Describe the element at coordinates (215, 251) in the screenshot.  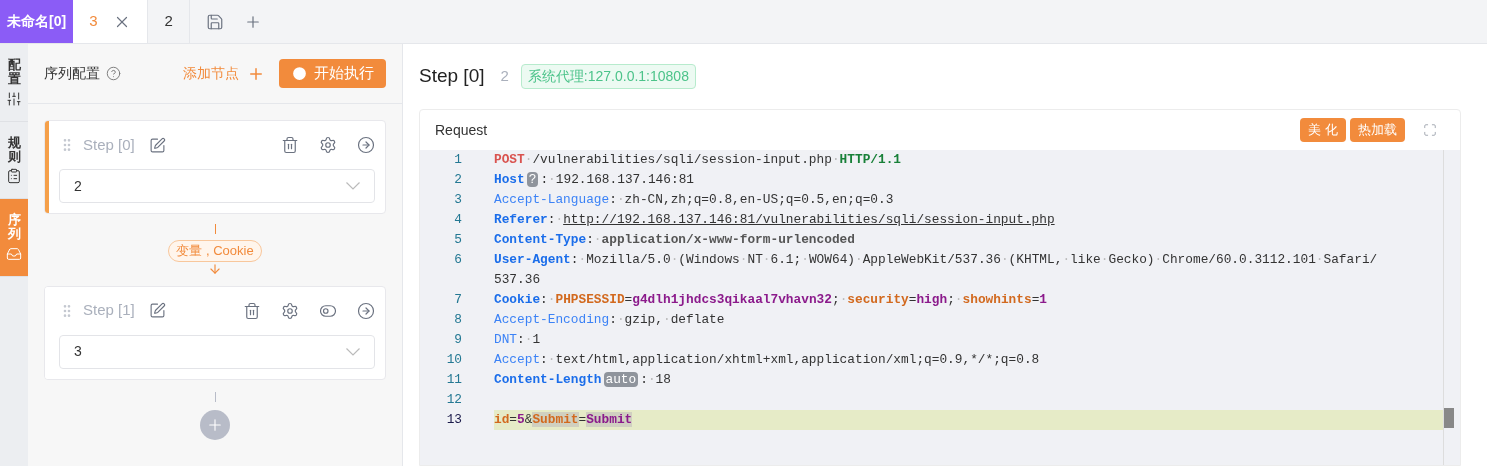
I see `link-label: 变量 , Cookie` at that location.